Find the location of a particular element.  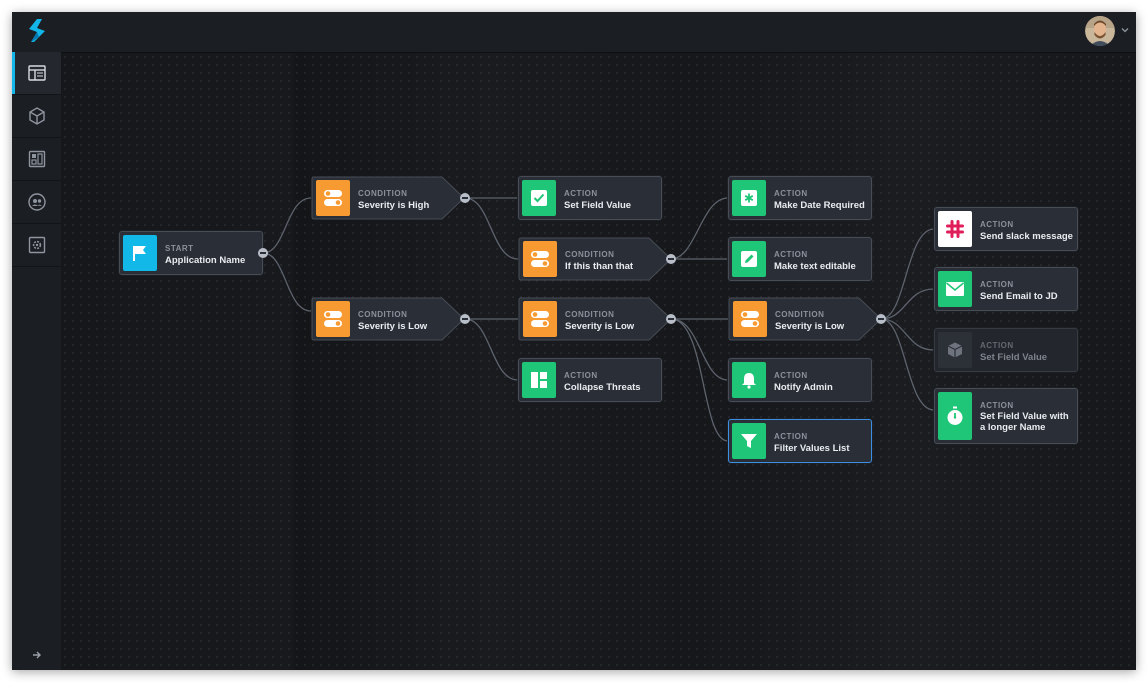

checkbox-icon is located at coordinates (539, 198).